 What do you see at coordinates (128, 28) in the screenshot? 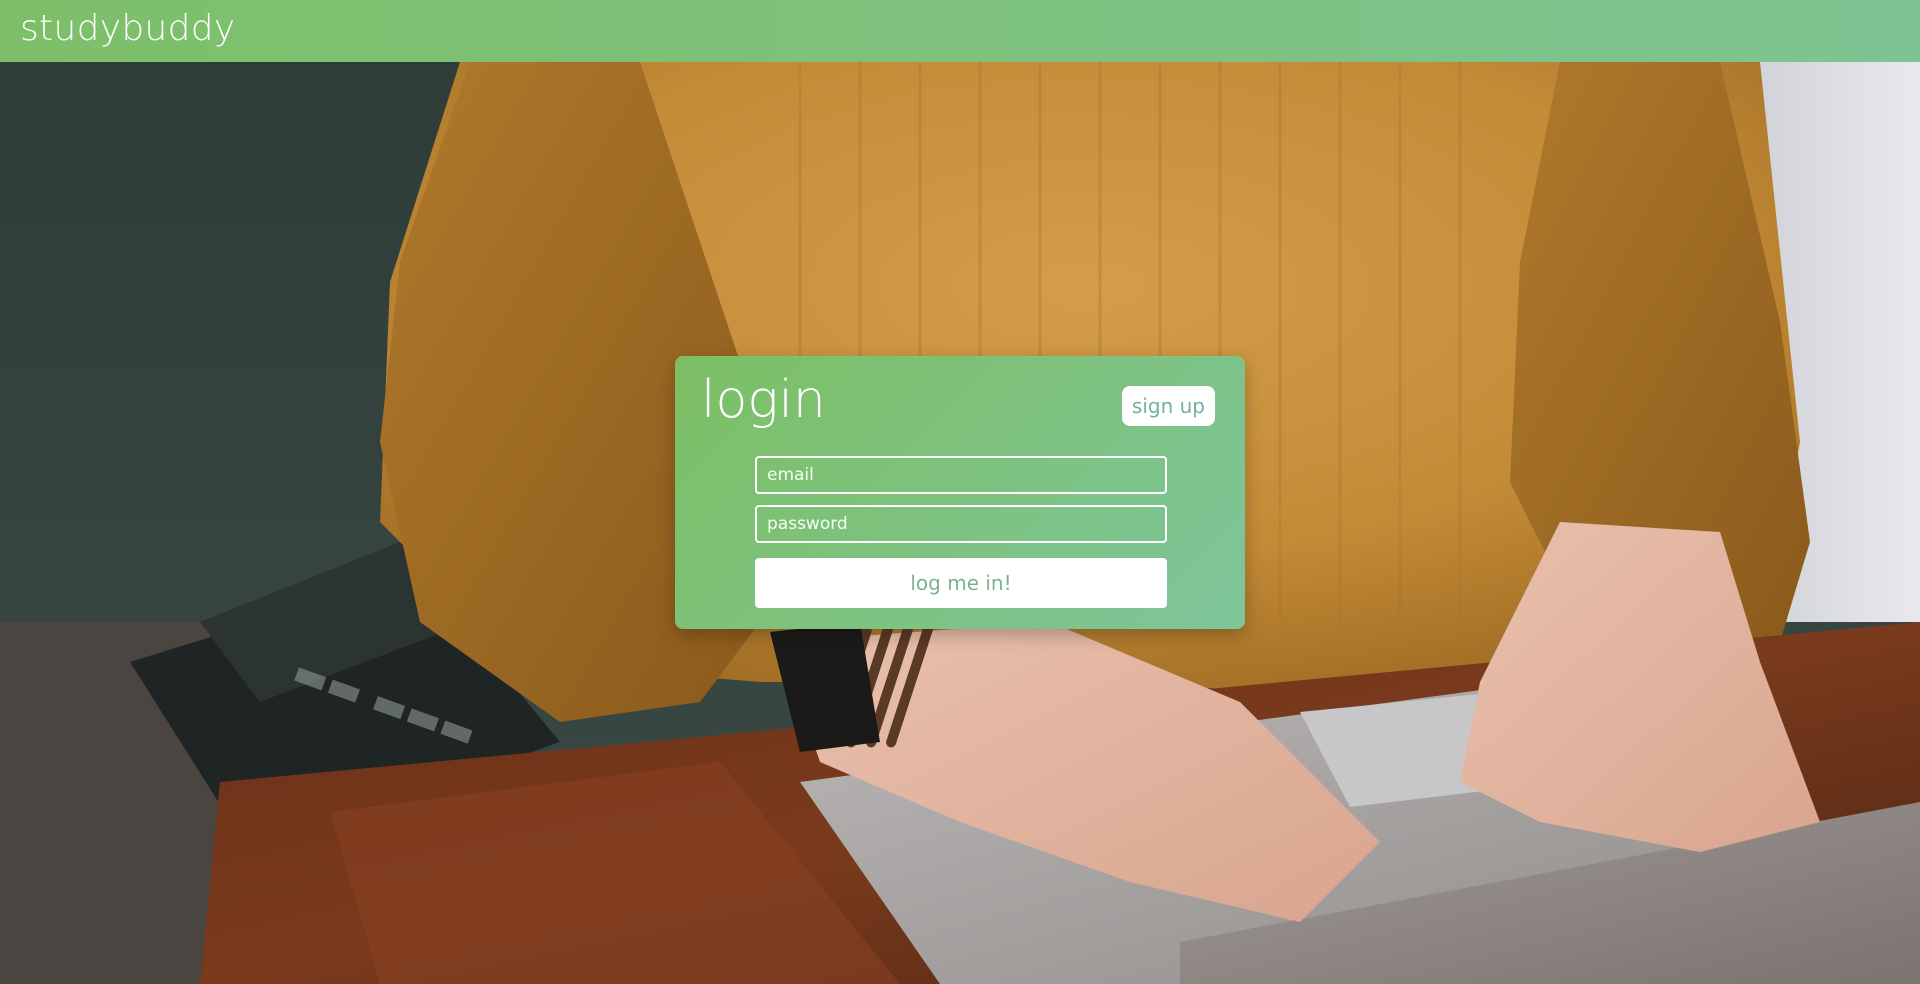
I see `brand-logo-text: studybuddy` at bounding box center [128, 28].